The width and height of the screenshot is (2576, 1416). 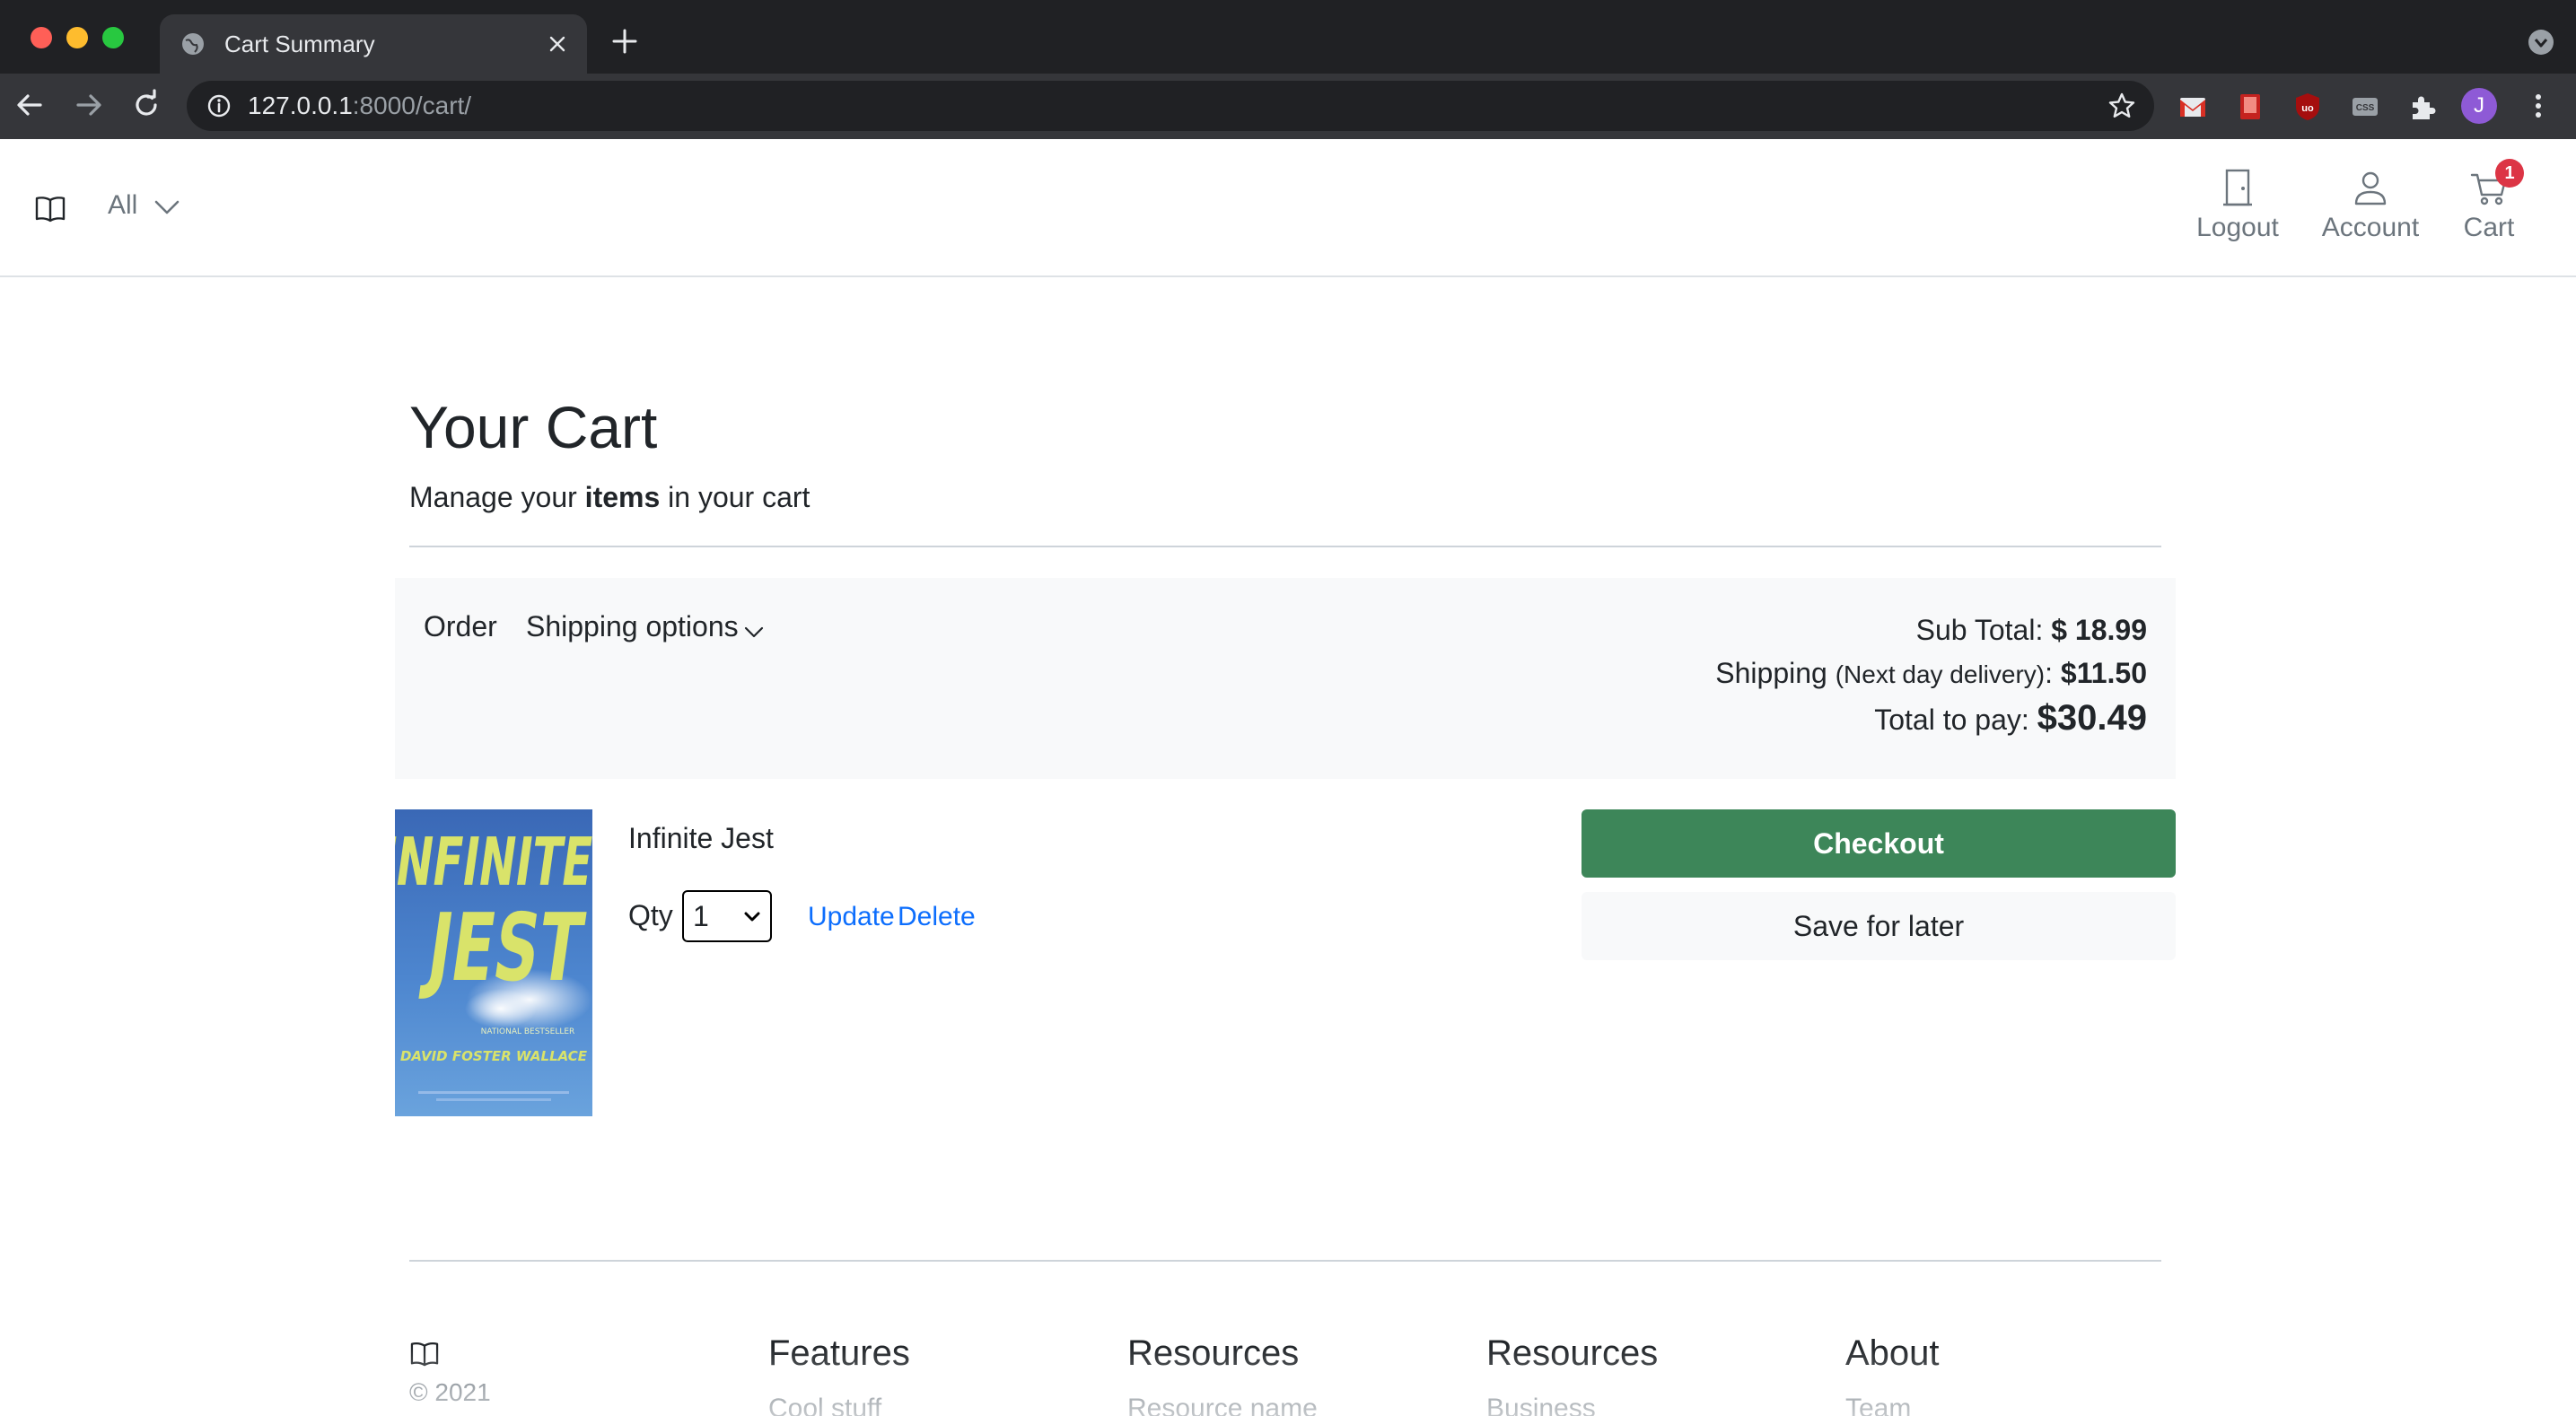 I want to click on browser-tab: Cart Summary, so click(x=373, y=44).